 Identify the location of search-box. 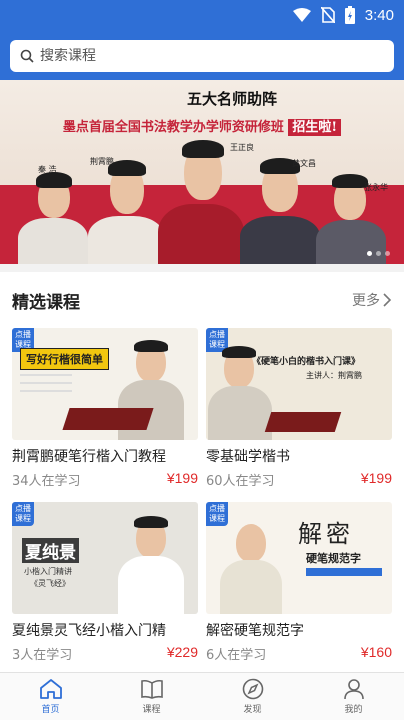
(202, 56).